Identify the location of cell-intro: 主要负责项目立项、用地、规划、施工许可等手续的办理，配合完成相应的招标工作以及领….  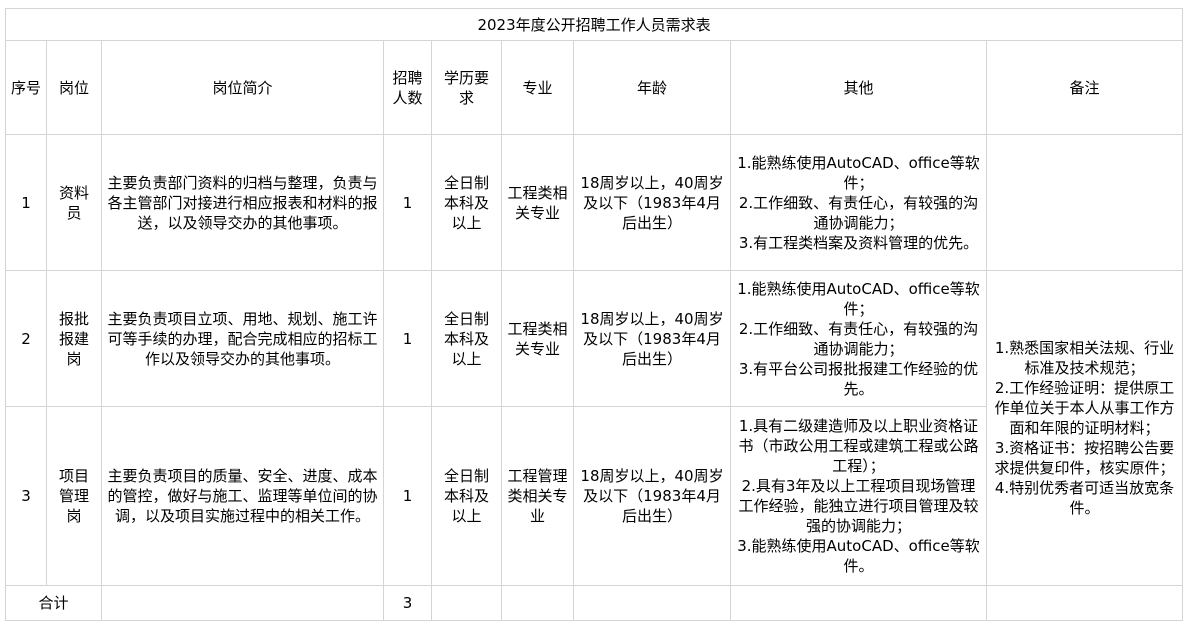
(242, 338).